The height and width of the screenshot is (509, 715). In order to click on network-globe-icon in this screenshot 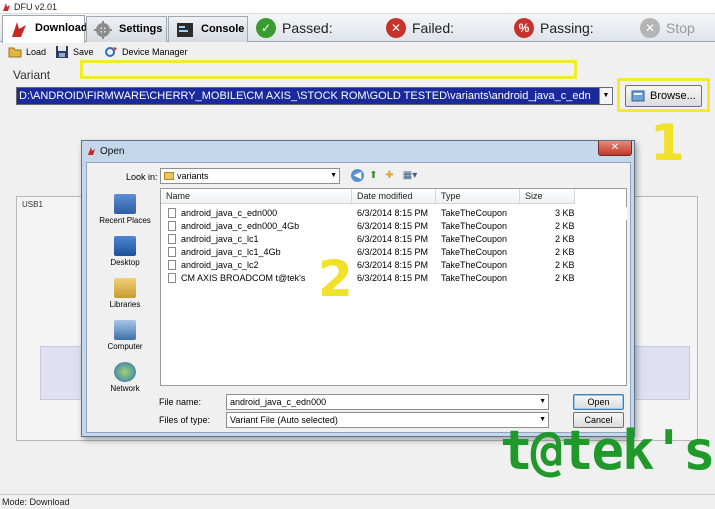, I will do `click(125, 372)`.